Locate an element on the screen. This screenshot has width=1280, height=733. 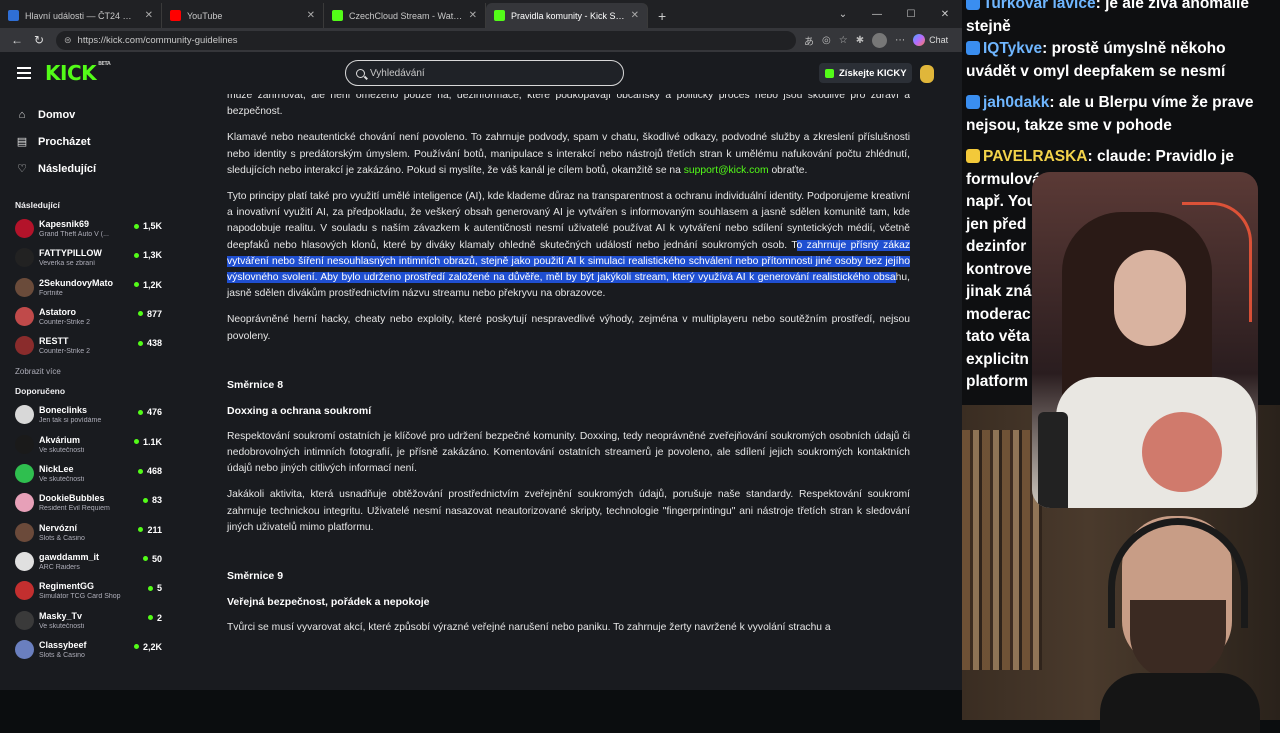
minimize-button: — is located at coordinates (877, 14).